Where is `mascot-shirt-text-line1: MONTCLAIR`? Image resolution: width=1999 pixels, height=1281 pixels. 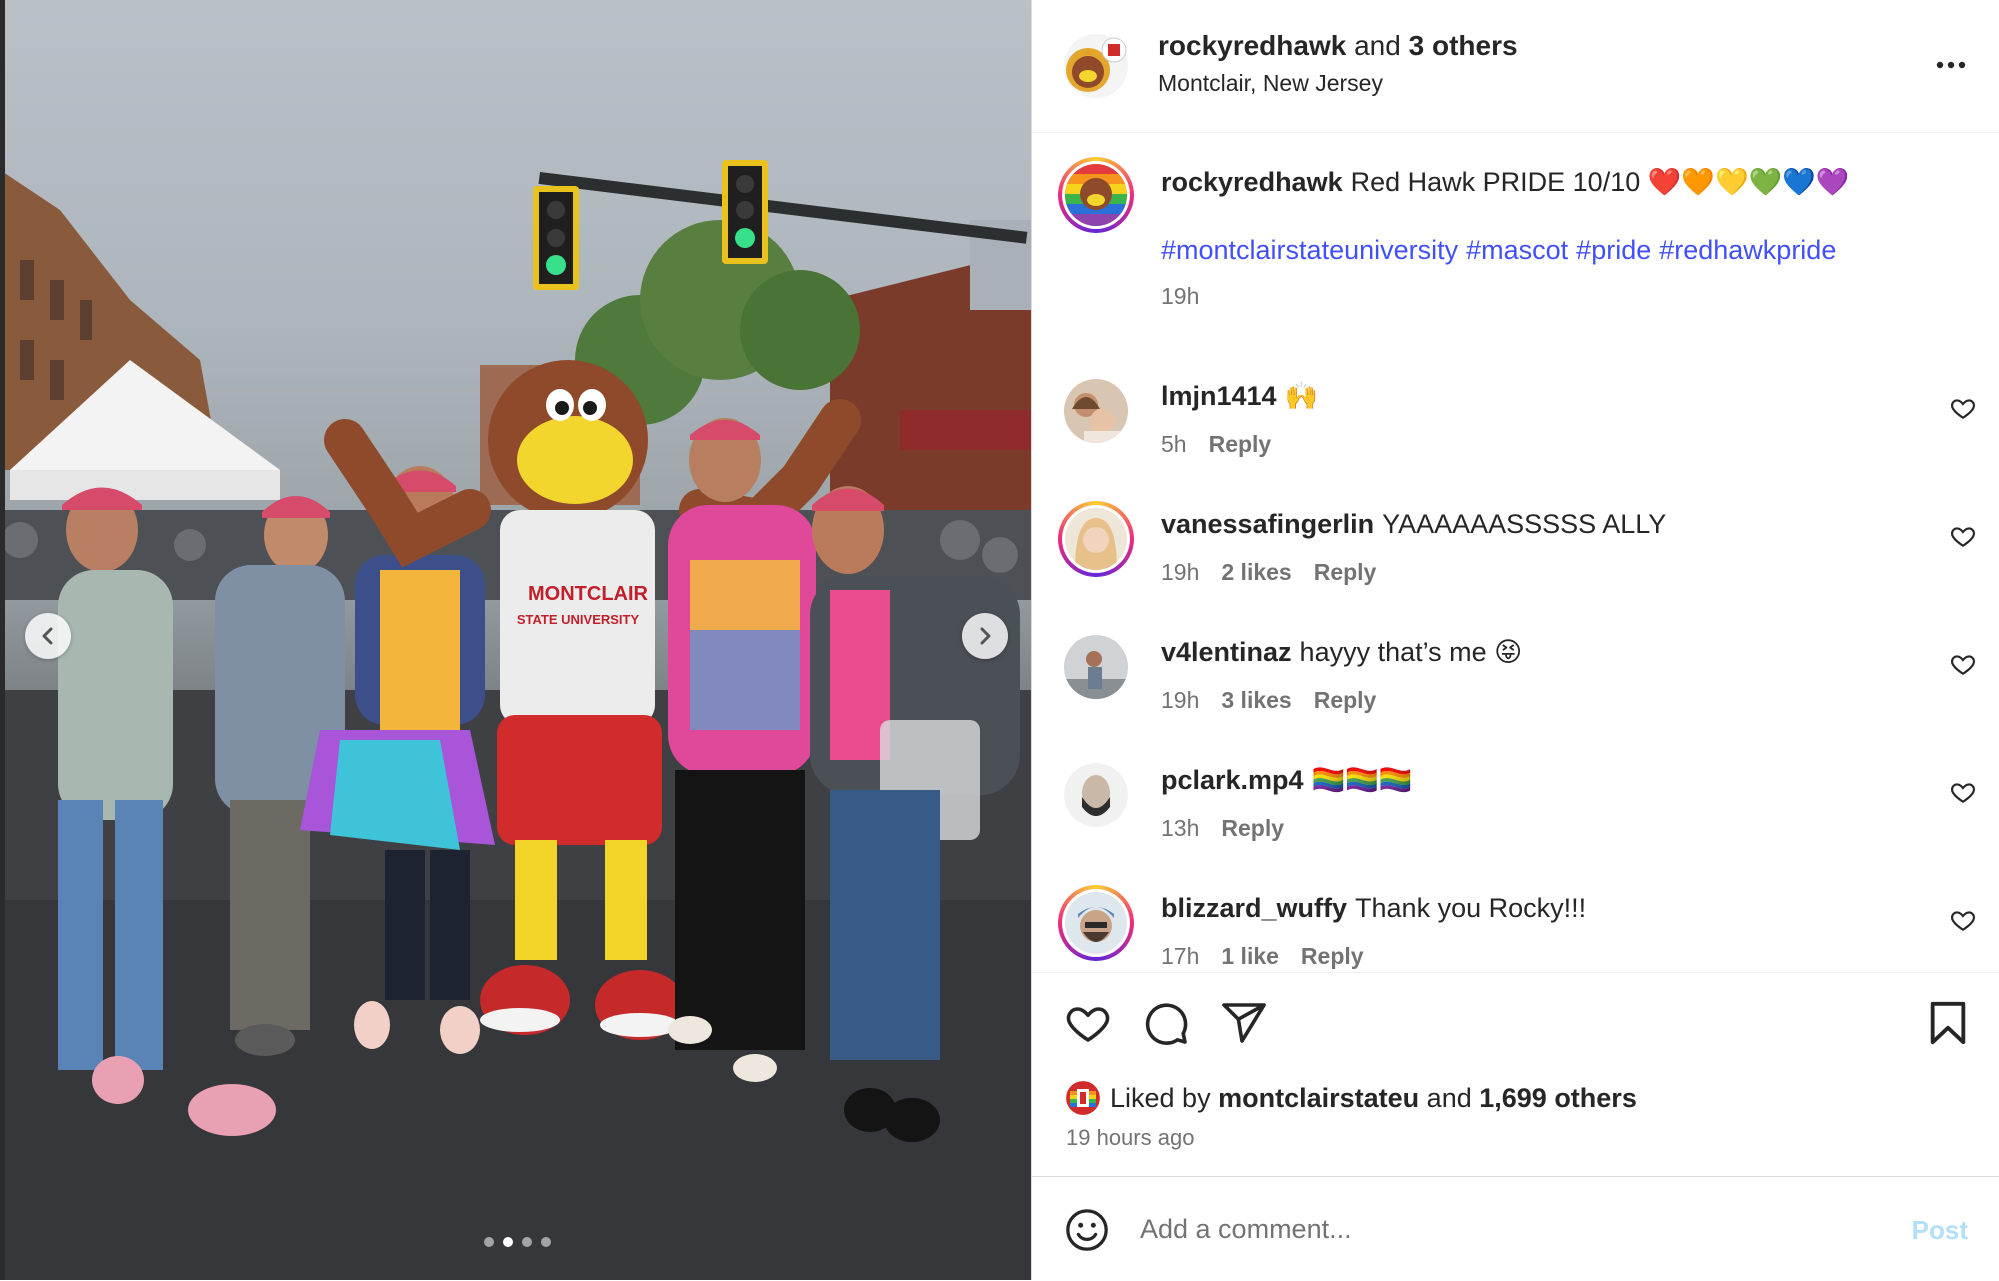
mascot-shirt-text-line1: MONTCLAIR is located at coordinates (588, 594).